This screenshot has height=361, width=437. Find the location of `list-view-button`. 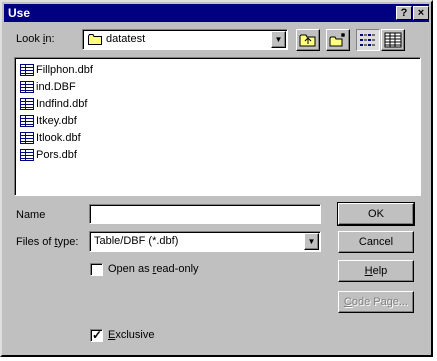

list-view-button is located at coordinates (368, 40).